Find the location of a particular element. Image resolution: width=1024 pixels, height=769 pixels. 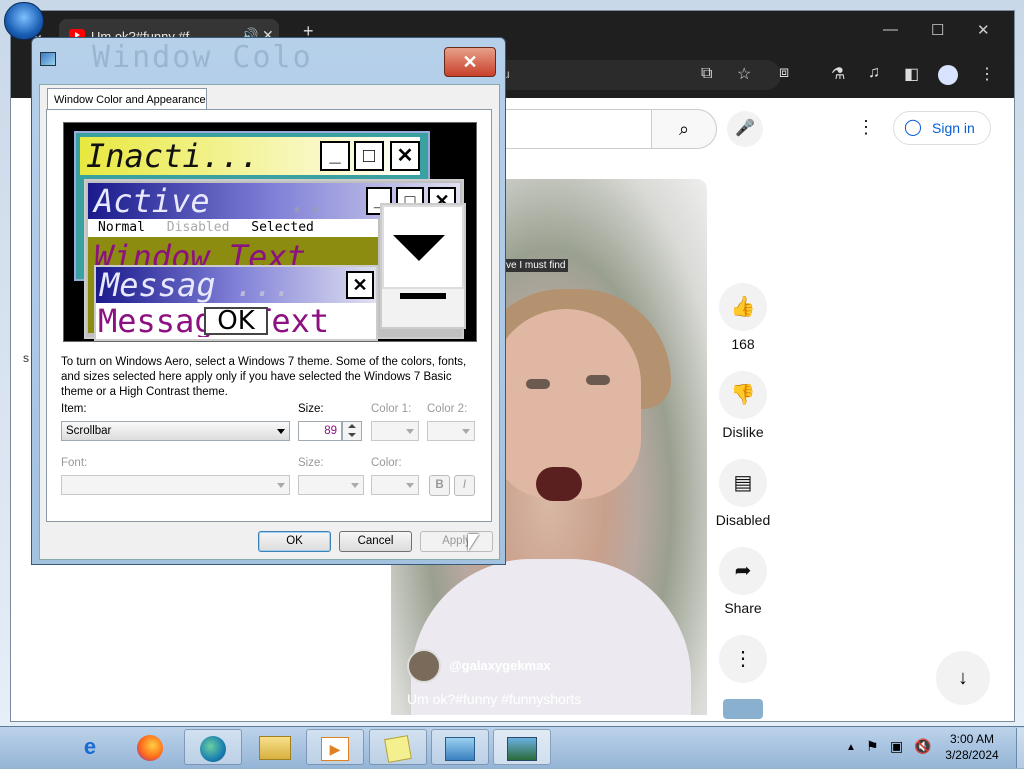

video-title: Um ok?#funny #funnyshorts is located at coordinates (494, 699).